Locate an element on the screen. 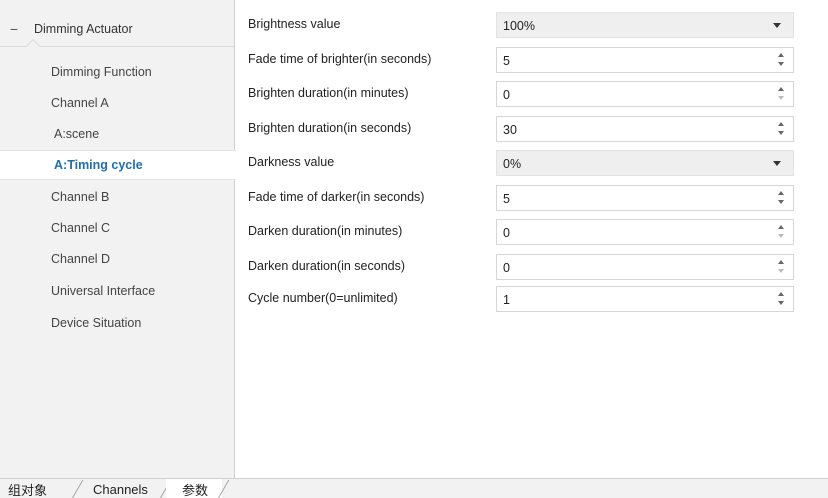 This screenshot has height=498, width=828. param-label: Brightness value is located at coordinates (294, 24).